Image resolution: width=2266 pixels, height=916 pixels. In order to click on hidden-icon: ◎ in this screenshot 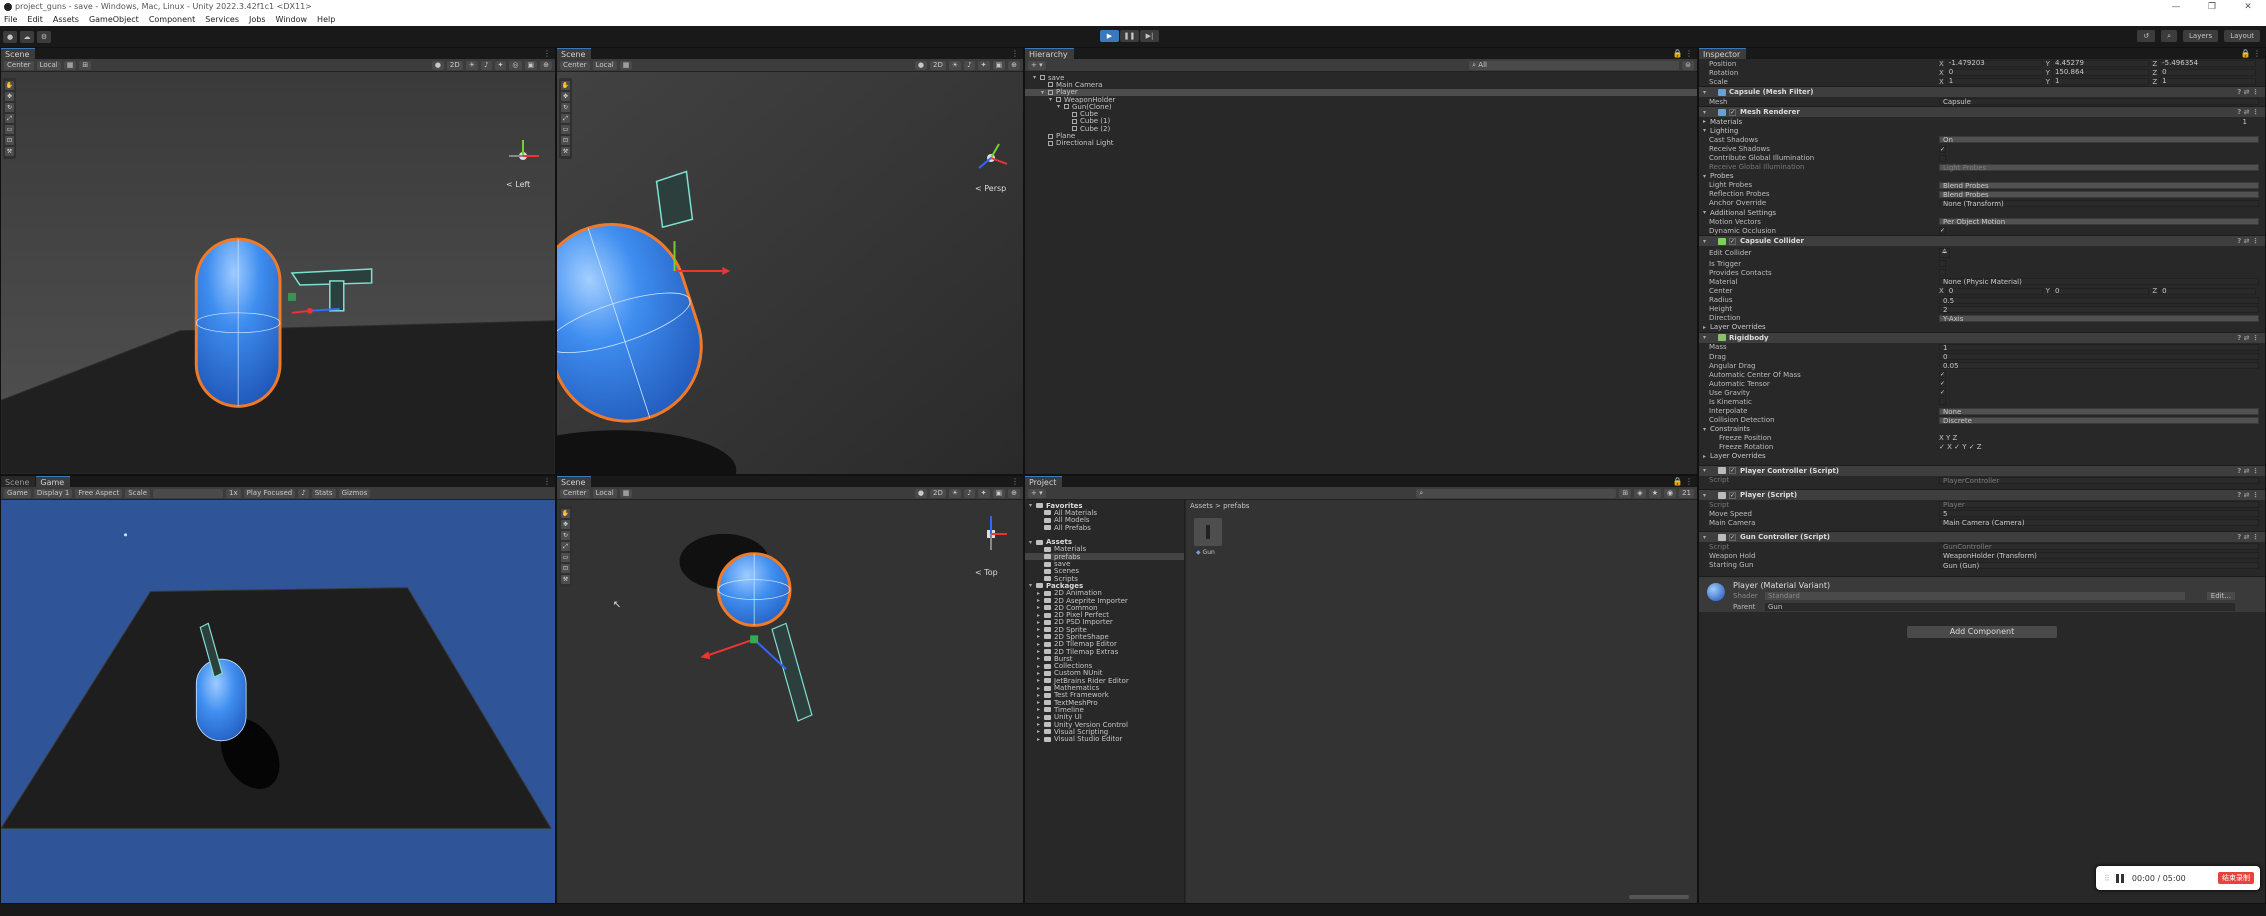, I will do `click(515, 65)`.